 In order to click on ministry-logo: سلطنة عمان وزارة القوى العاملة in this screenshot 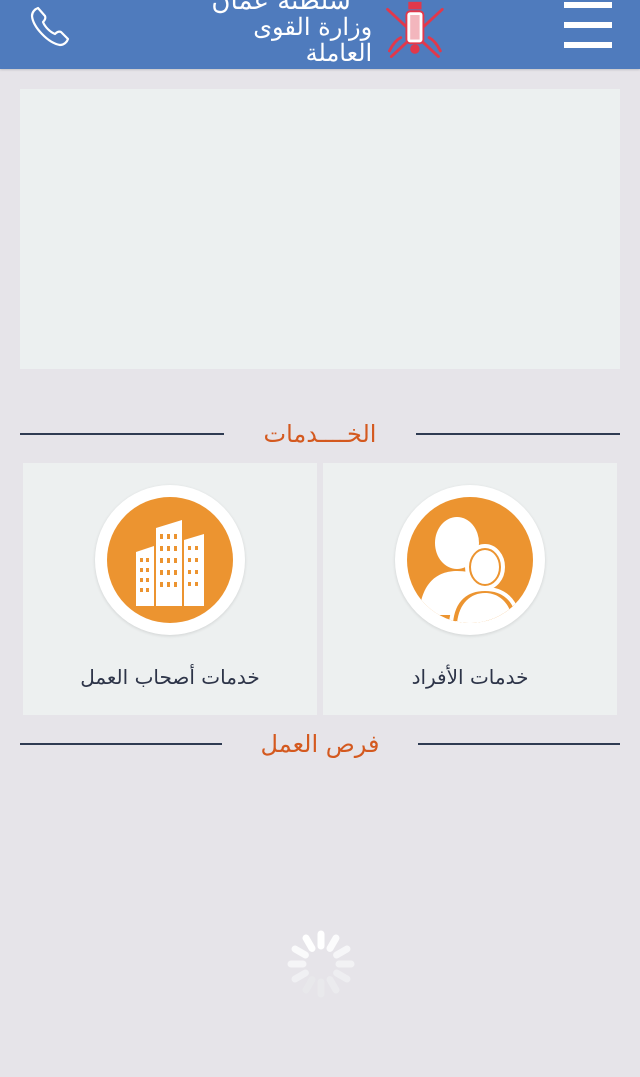, I will do `click(320, 33)`.